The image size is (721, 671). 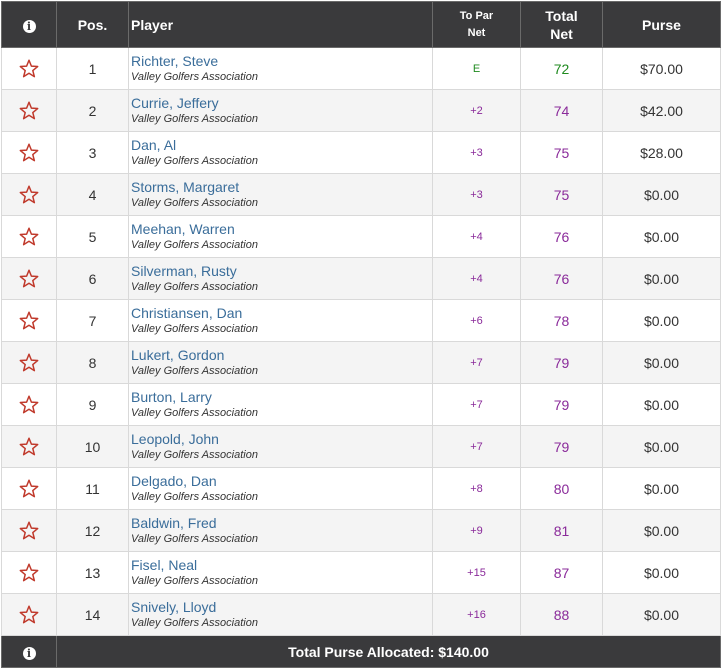 What do you see at coordinates (561, 530) in the screenshot?
I see `total-net-cell: 81` at bounding box center [561, 530].